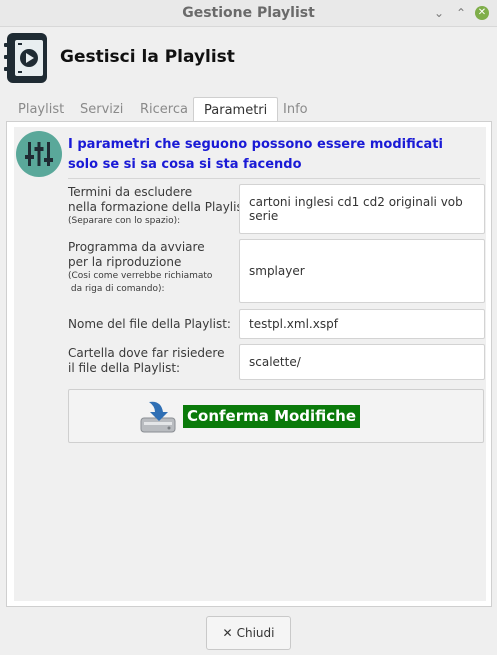  I want to click on window-titlebar: Gestione Playlist ⌄ ⌃ ✕, so click(248, 13).